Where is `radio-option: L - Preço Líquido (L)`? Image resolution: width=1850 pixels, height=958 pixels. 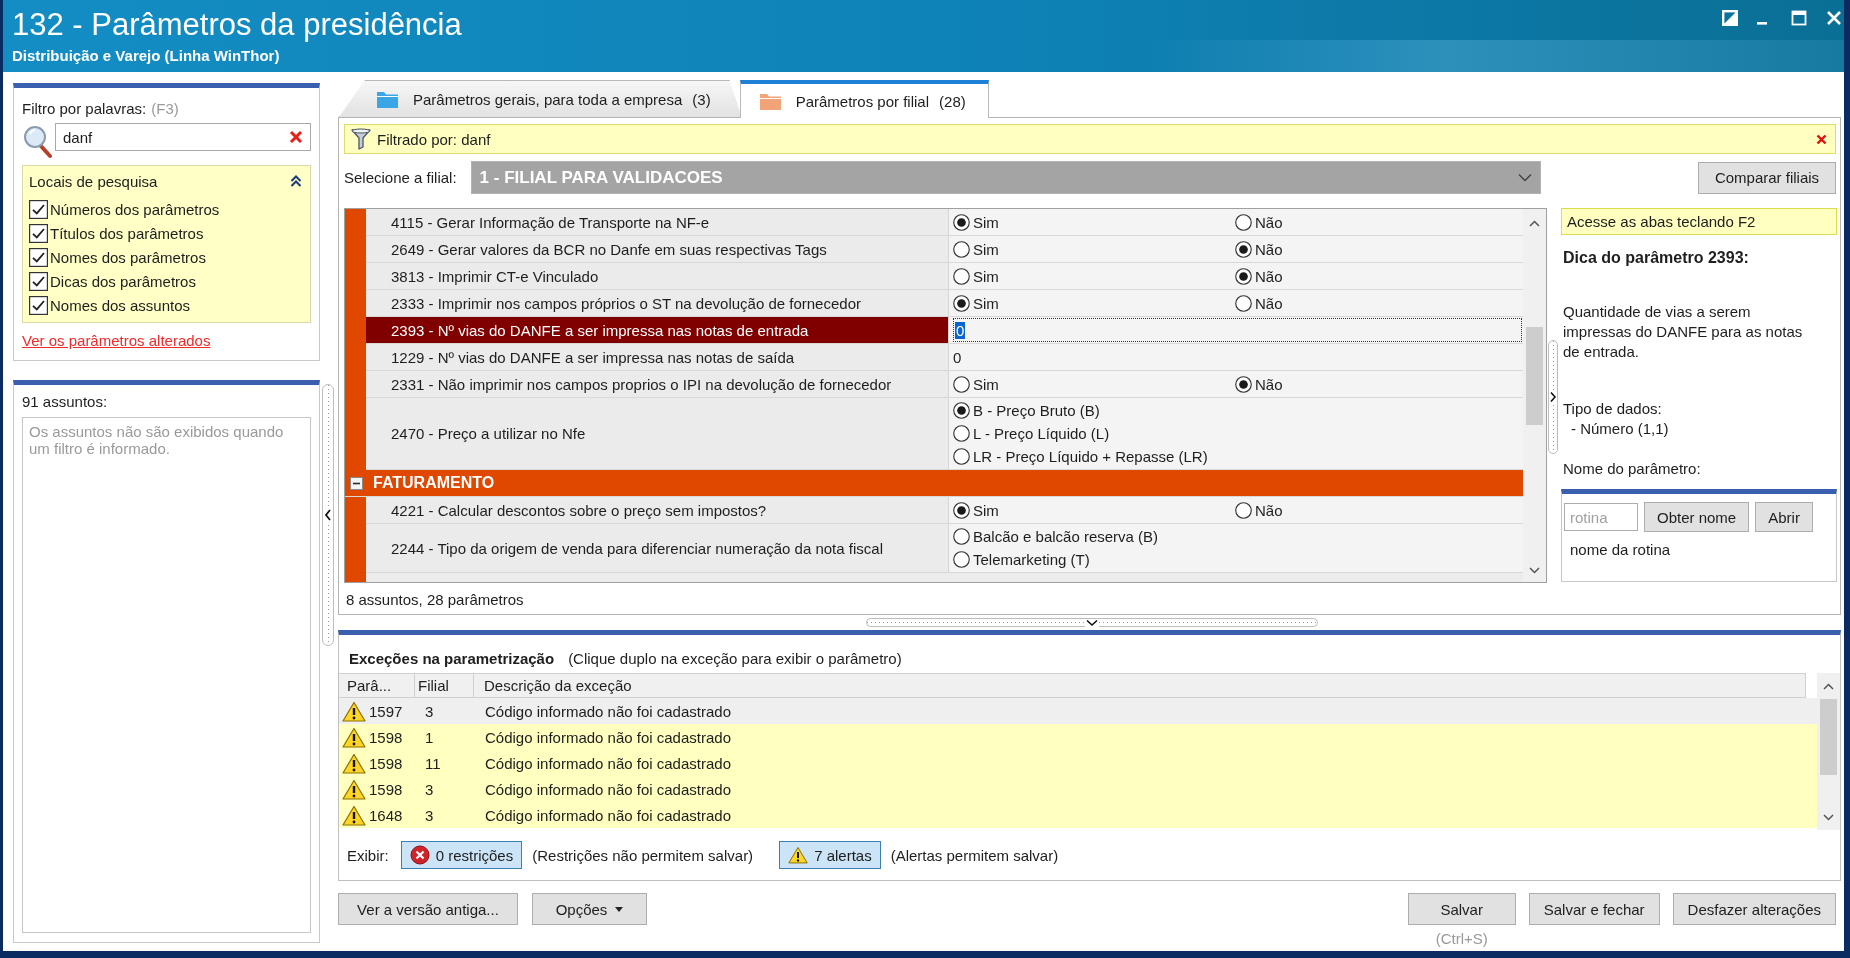 radio-option: L - Preço Líquido (L) is located at coordinates (1031, 433).